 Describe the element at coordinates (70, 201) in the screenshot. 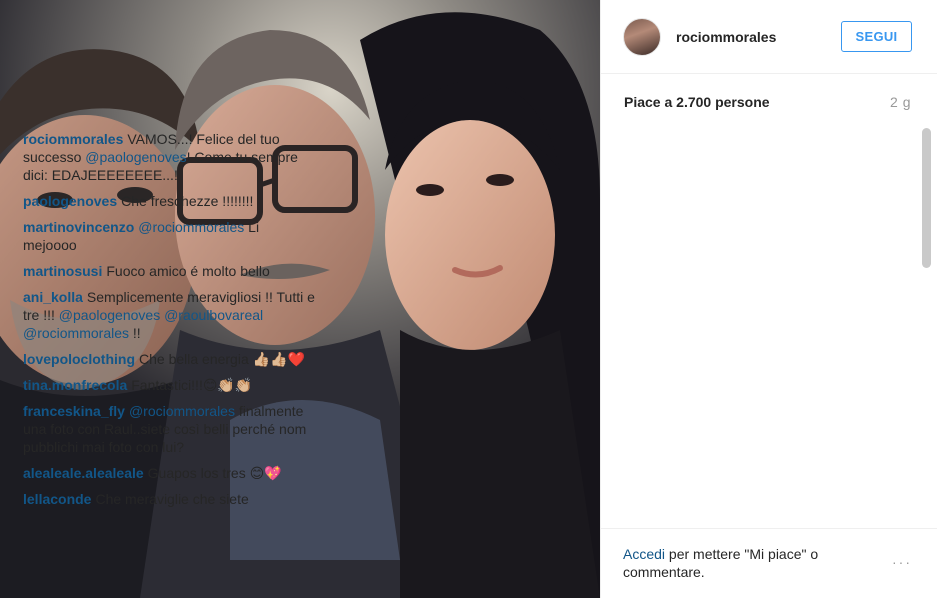

I see `comment-author: paologenoves` at that location.